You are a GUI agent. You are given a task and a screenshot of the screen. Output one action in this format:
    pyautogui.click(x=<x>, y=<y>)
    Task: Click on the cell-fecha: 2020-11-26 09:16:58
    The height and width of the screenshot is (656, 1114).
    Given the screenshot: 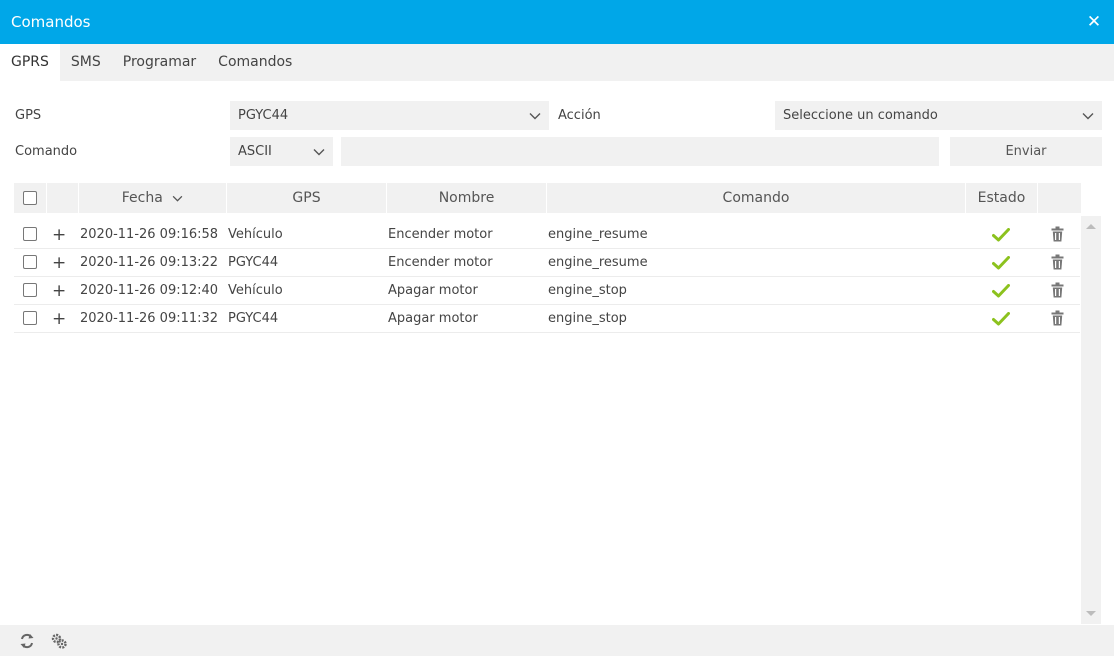 What is the action you would take?
    pyautogui.click(x=149, y=234)
    